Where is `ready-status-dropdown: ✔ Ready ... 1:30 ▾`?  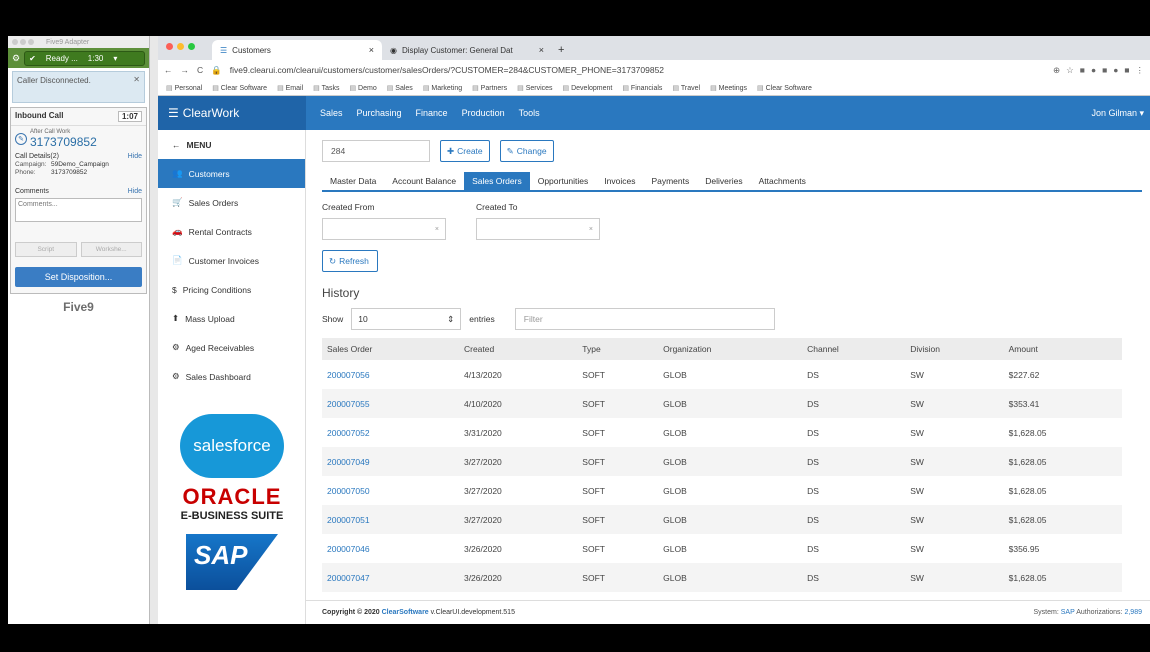 ready-status-dropdown: ✔ Ready ... 1:30 ▾ is located at coordinates (84, 58).